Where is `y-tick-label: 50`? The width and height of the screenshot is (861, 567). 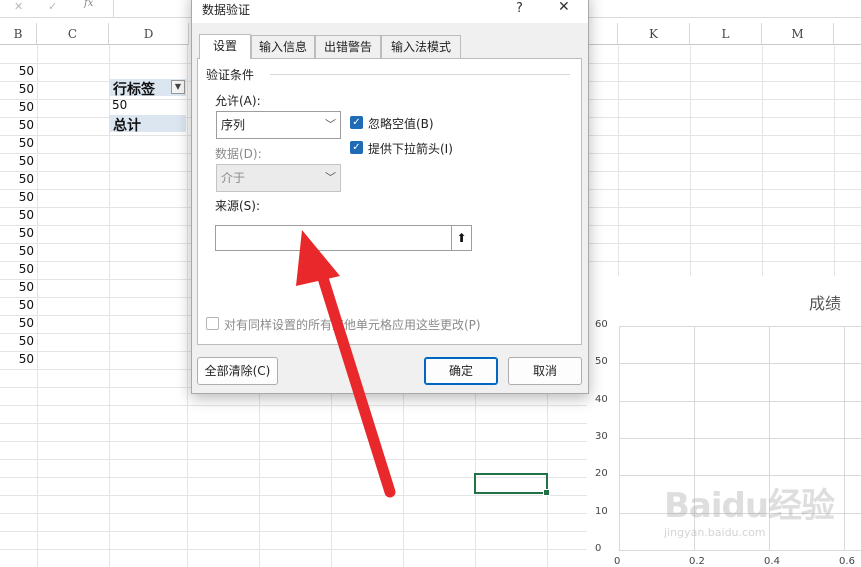
y-tick-label: 50 is located at coordinates (601, 362).